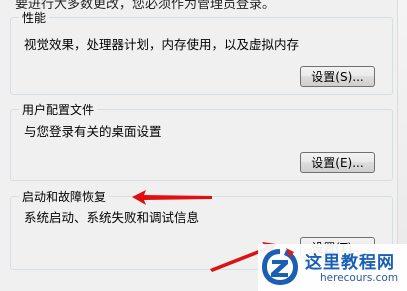  Describe the element at coordinates (112, 217) in the screenshot. I see `startup-recovery-description: 系统启动、系统失败和调试信息` at that location.